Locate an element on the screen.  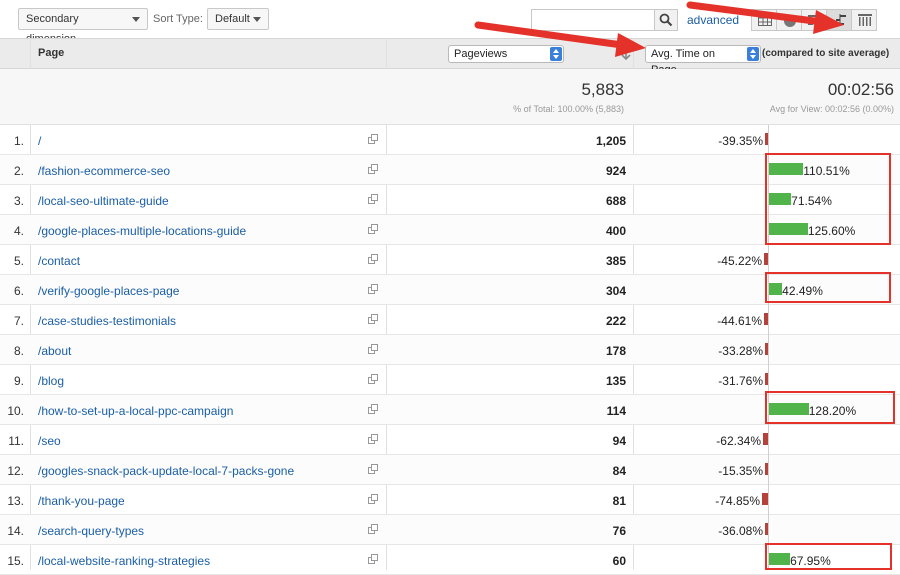
pageviews-value: 84 is located at coordinates (619, 471).